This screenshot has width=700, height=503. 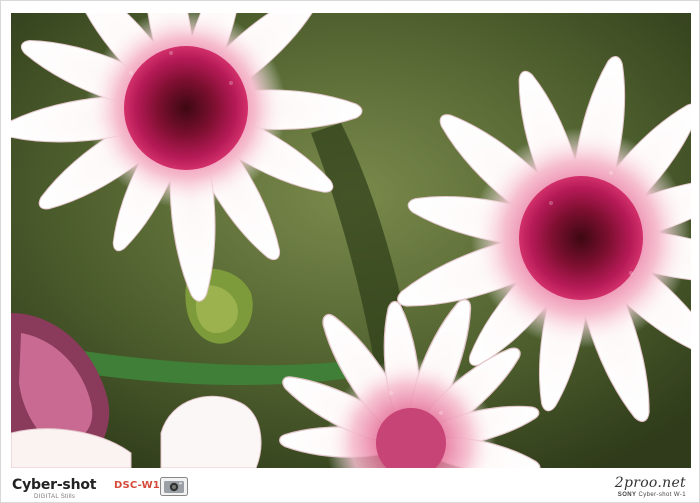 I want to click on camera-icon, so click(x=174, y=486).